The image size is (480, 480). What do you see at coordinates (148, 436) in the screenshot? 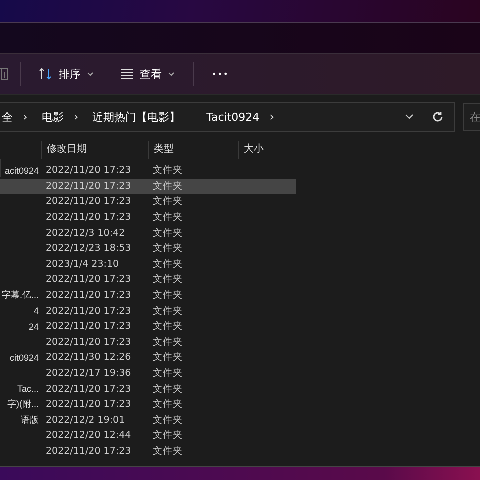
I see `file-row: 2022/12/20 12:44 文件夹` at bounding box center [148, 436].